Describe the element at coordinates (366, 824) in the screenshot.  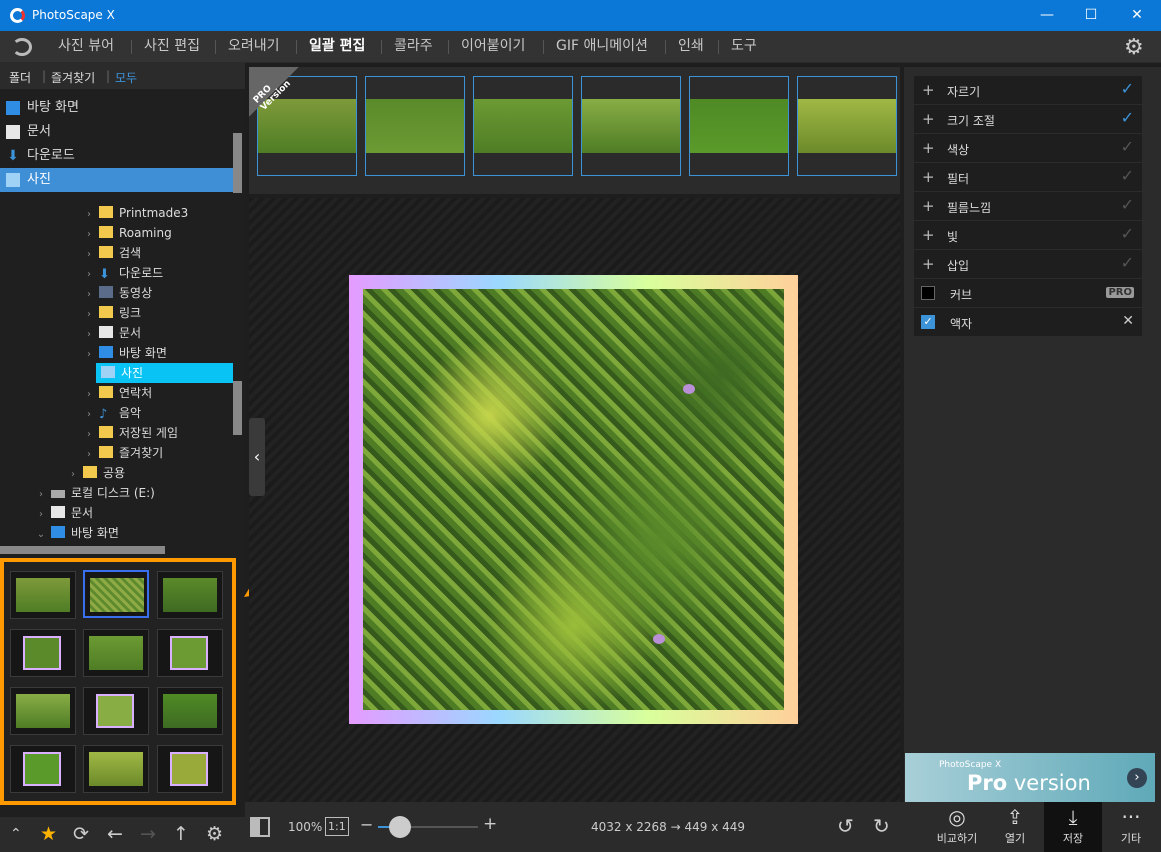
I see `zoom-out-icon: −` at that location.